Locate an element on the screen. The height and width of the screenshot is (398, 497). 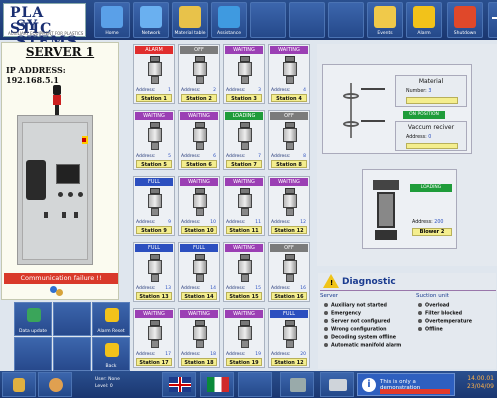
toolbar-extra-button is located at coordinates (492, 20).